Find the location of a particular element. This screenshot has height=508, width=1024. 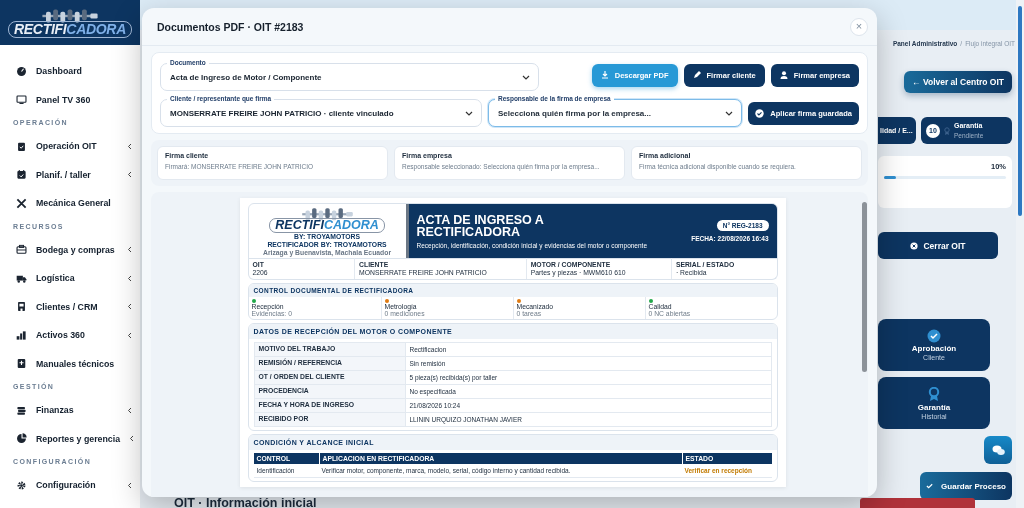

close-button: × is located at coordinates (859, 26).